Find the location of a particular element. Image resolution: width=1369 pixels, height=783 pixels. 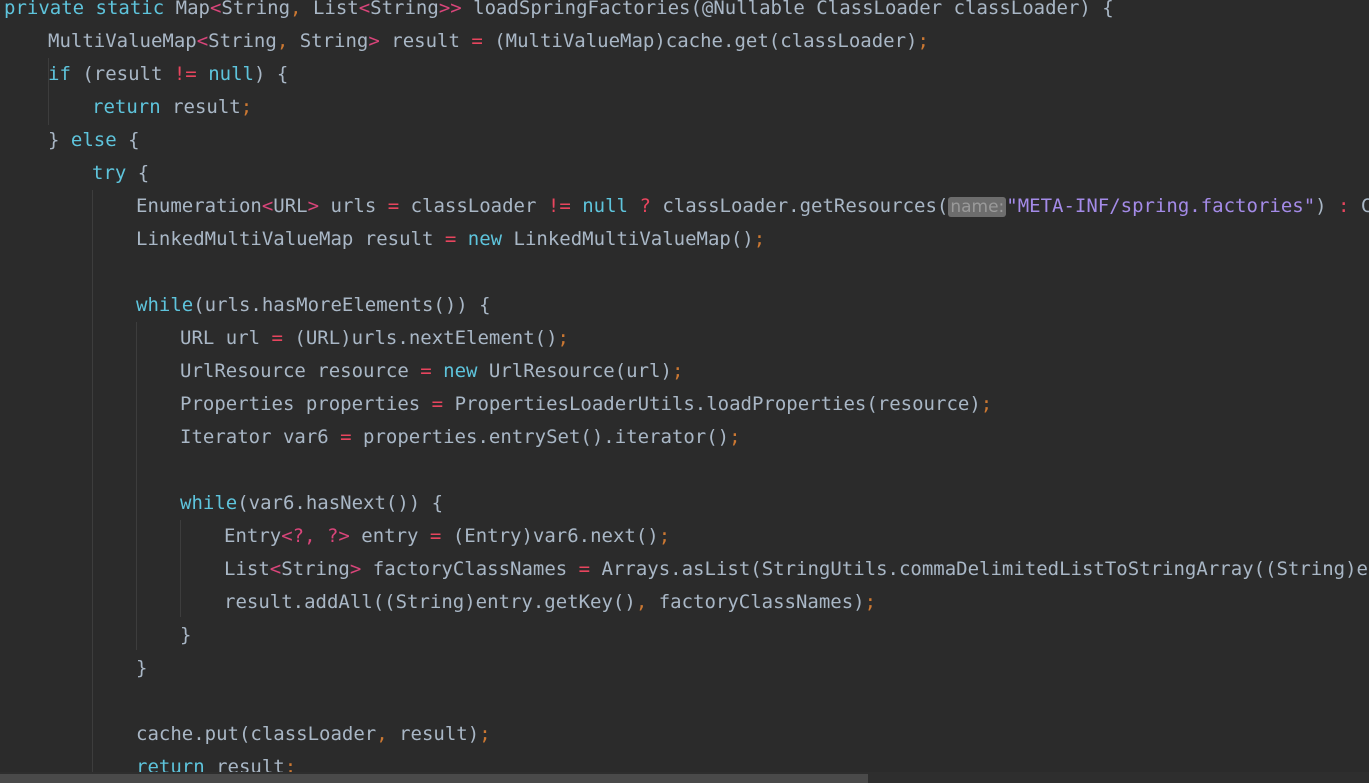

code-line: URL url = (URL)urls.nextElement(); is located at coordinates (374, 338).